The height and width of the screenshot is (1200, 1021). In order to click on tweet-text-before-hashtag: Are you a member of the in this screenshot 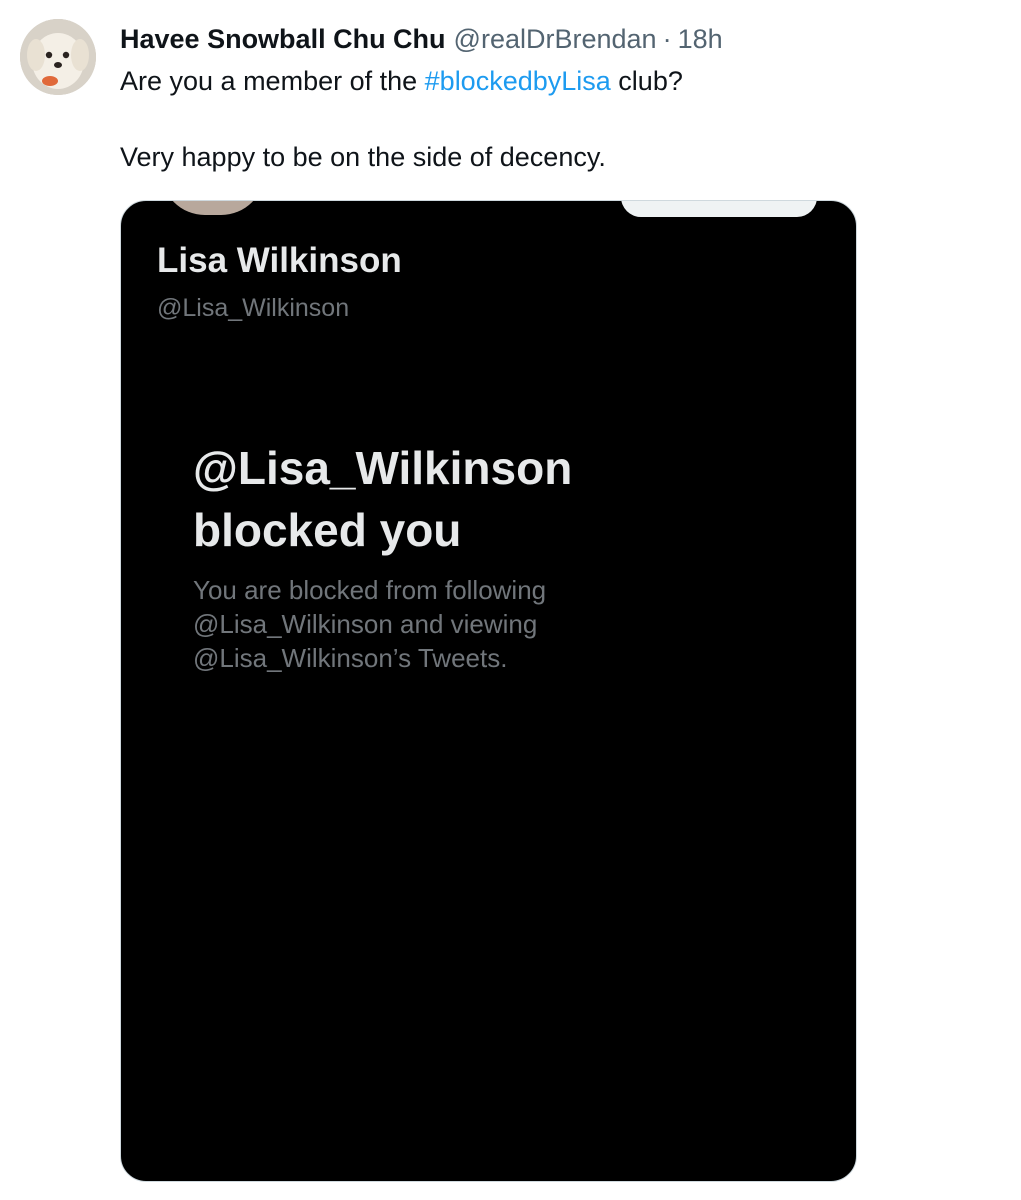, I will do `click(272, 81)`.